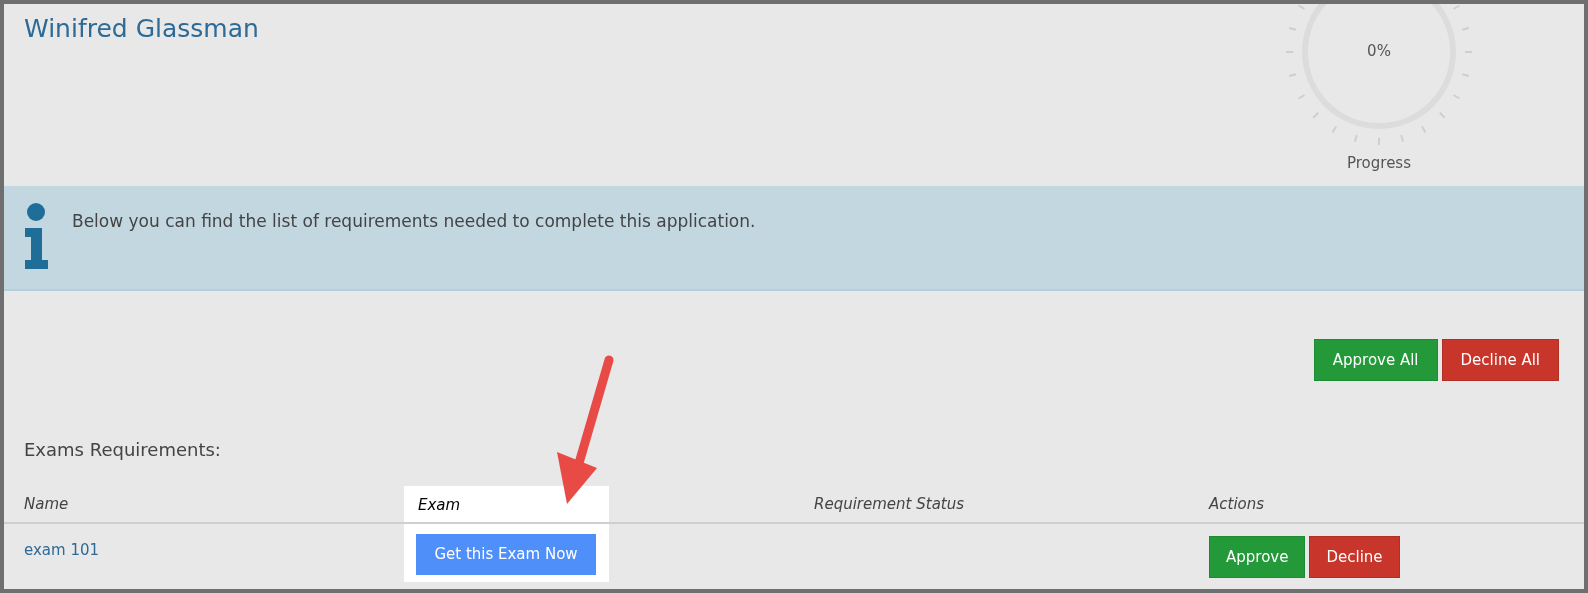  I want to click on approve-button: Approve, so click(1257, 557).